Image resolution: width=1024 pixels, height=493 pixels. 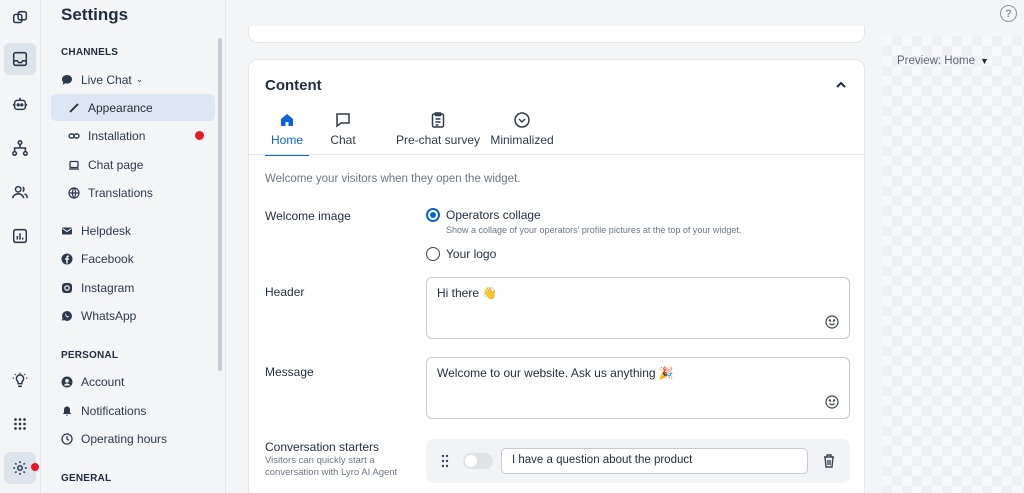 What do you see at coordinates (133, 230) in the screenshot?
I see `sidebar-item-helpdesk: Helpdesk` at bounding box center [133, 230].